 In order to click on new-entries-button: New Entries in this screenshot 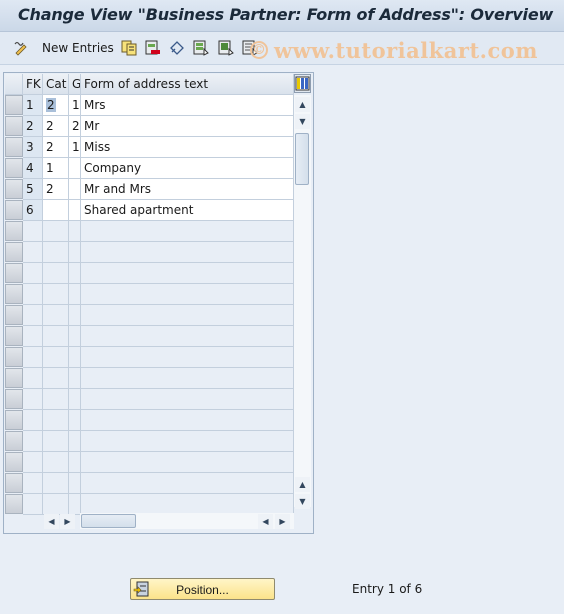, I will do `click(78, 48)`.